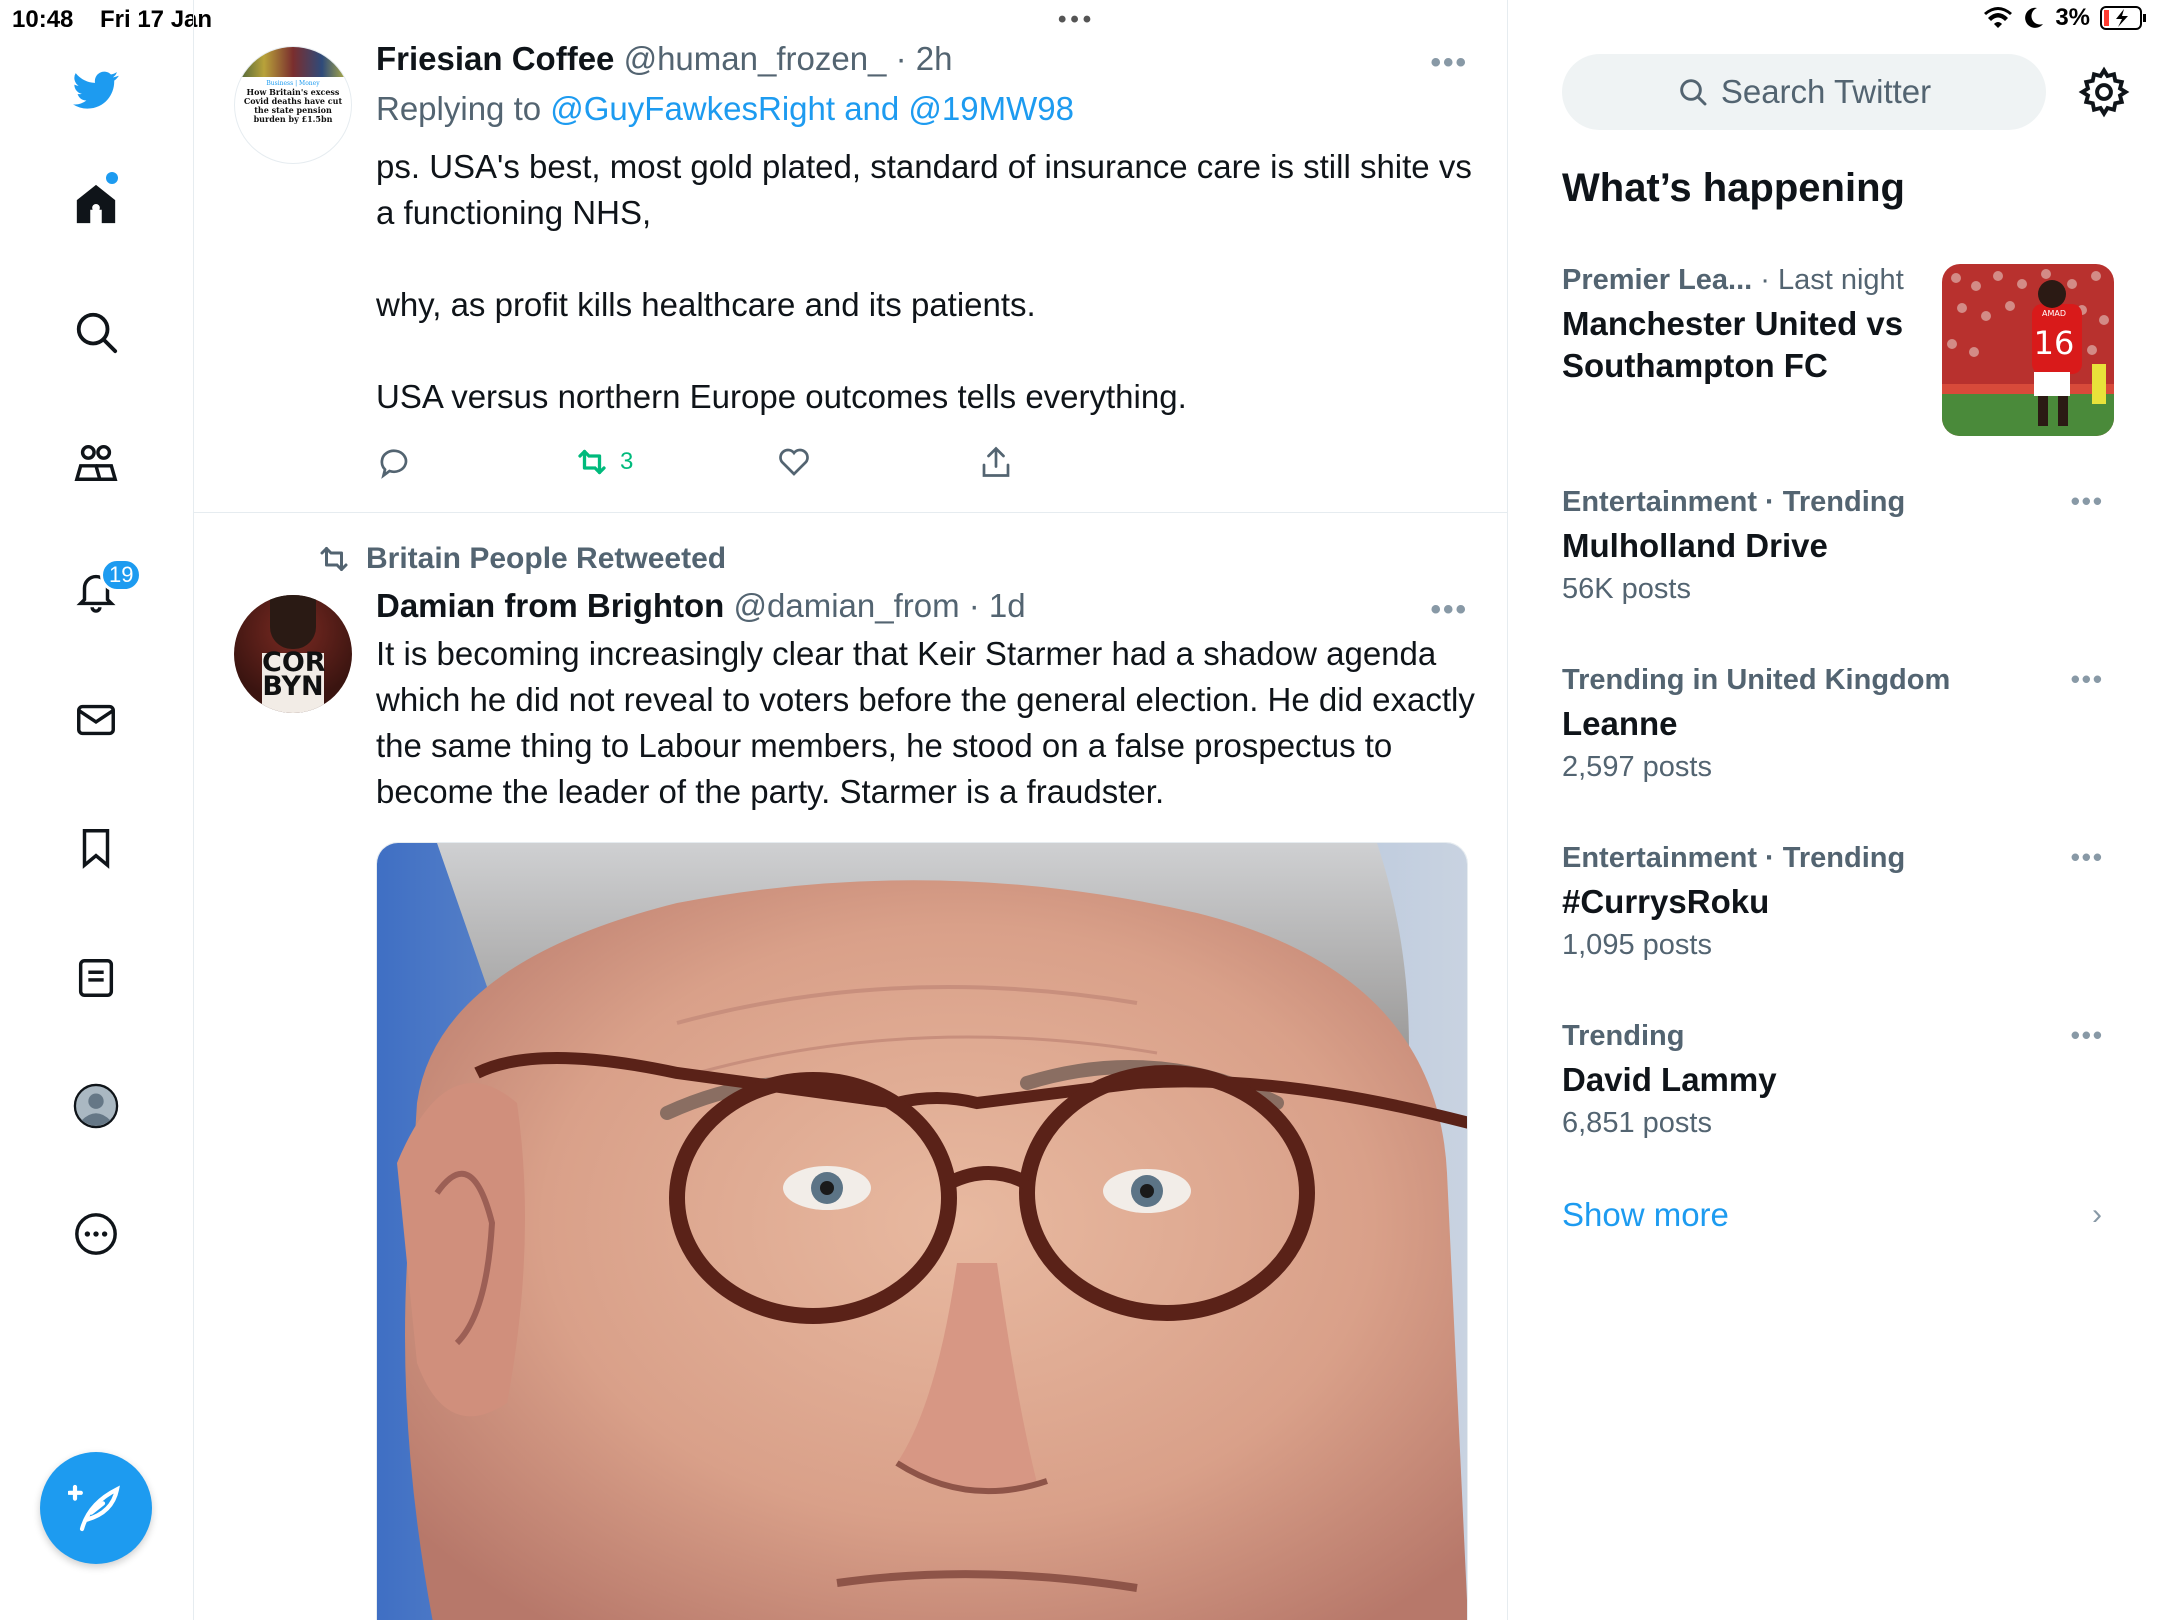  What do you see at coordinates (97, 810) in the screenshot?
I see `left-navigation: 19` at bounding box center [97, 810].